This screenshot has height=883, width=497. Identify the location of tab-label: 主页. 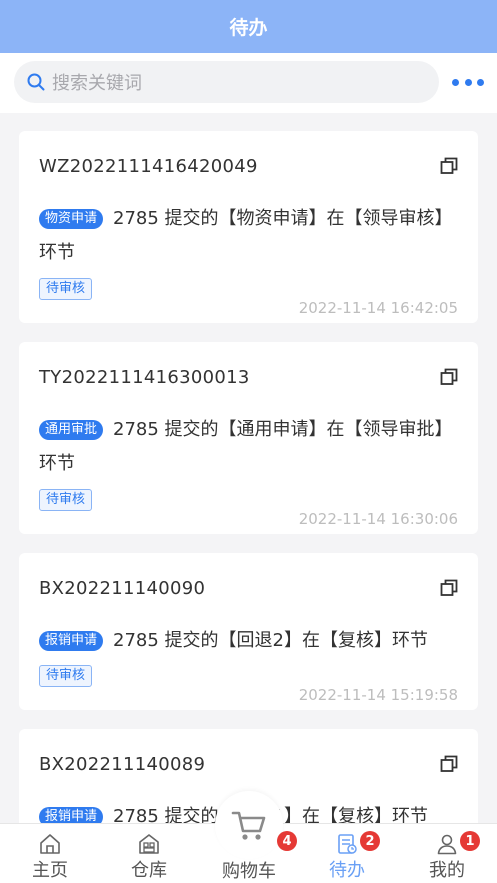
(50, 870).